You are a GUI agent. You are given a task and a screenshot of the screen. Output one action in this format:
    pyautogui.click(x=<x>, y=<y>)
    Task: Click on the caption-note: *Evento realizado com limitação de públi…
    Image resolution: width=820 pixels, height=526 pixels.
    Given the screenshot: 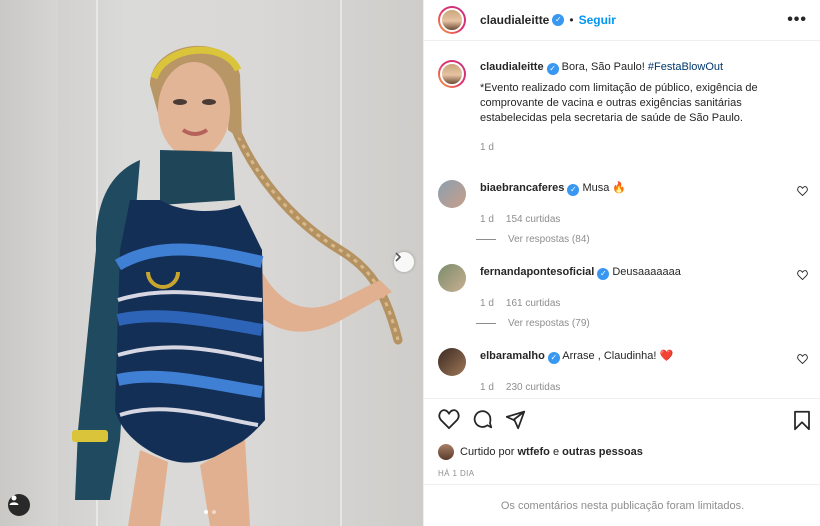 What is the action you would take?
    pyautogui.click(x=619, y=103)
    